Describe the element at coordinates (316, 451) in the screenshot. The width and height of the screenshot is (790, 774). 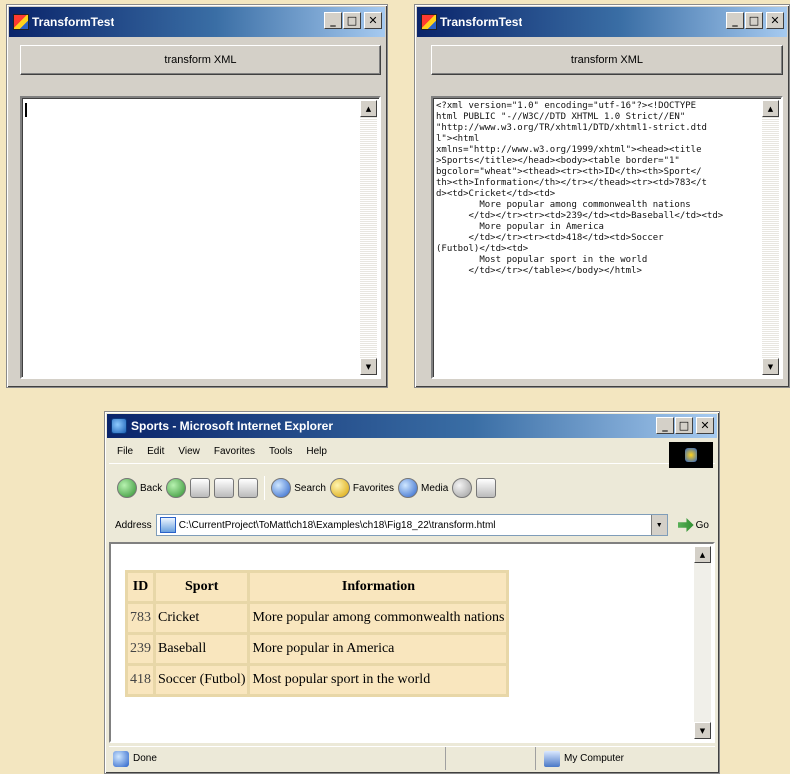
I see `menu-help: Help` at that location.